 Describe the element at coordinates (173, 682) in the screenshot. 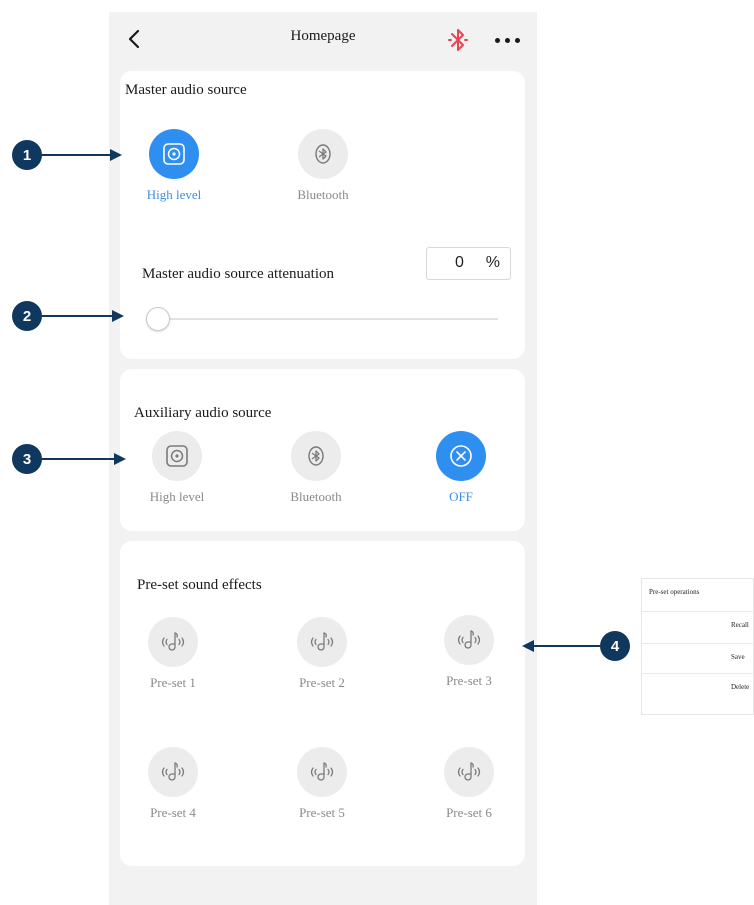

I see `preset-1-label: Pre-set 1` at that location.